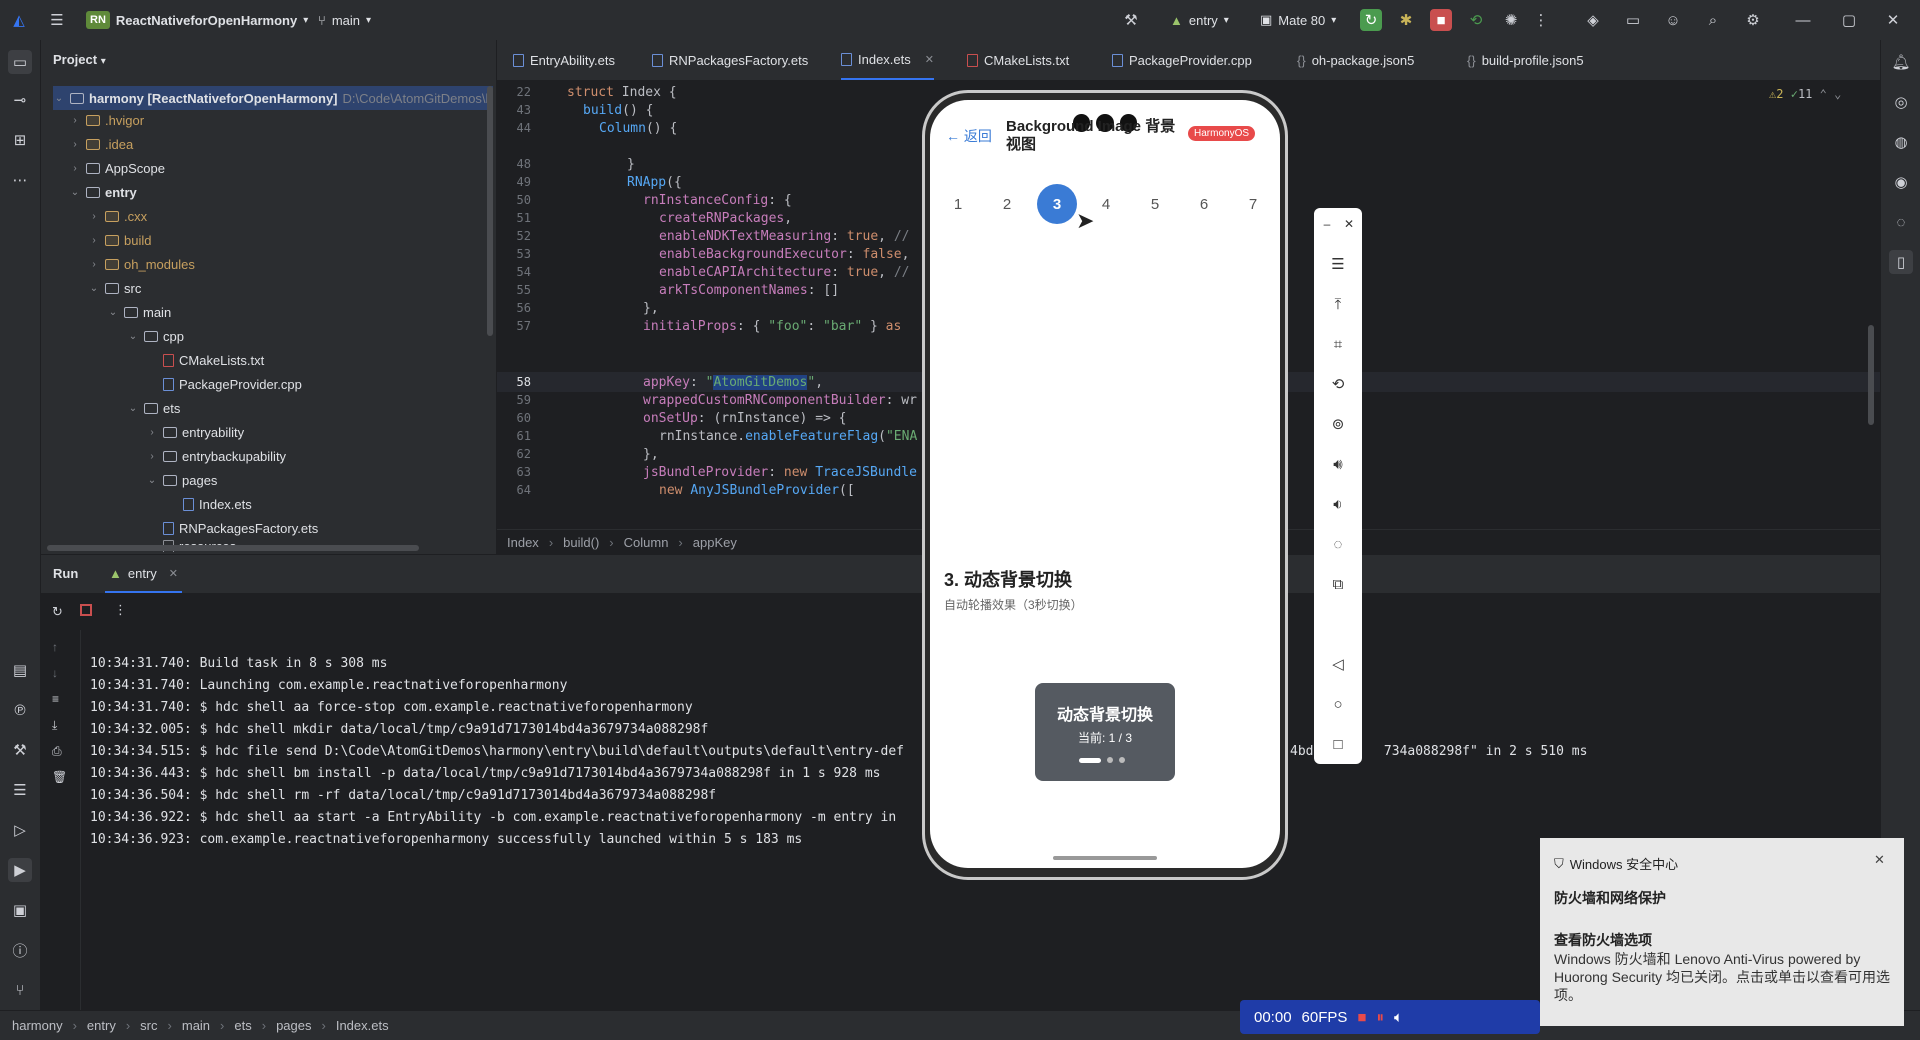 The height and width of the screenshot is (1040, 1920). I want to click on status-path-item: entry, so click(101, 1025).